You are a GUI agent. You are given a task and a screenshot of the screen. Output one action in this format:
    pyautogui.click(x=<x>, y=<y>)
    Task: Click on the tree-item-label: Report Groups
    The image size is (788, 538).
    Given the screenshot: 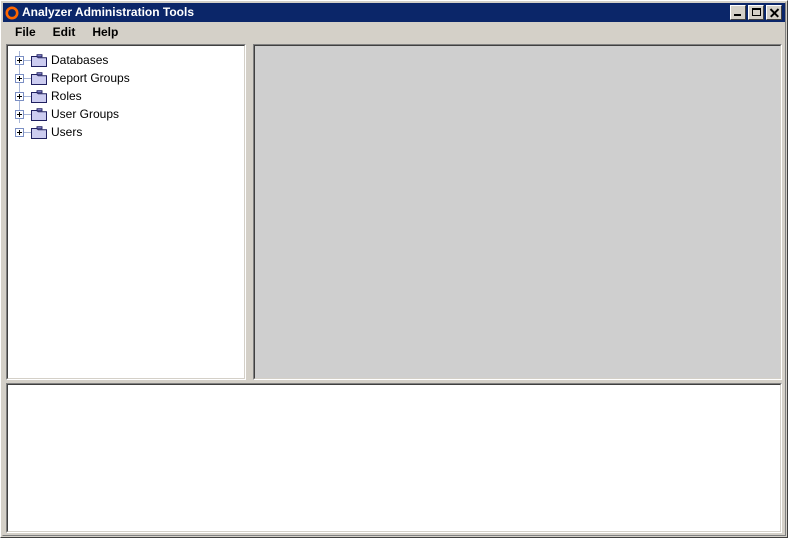 What is the action you would take?
    pyautogui.click(x=90, y=78)
    